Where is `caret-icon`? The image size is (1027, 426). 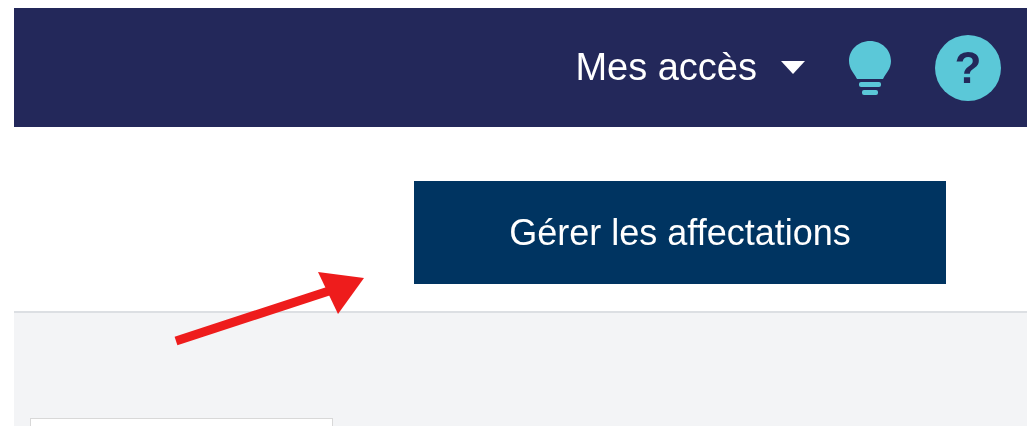
caret-icon is located at coordinates (793, 67).